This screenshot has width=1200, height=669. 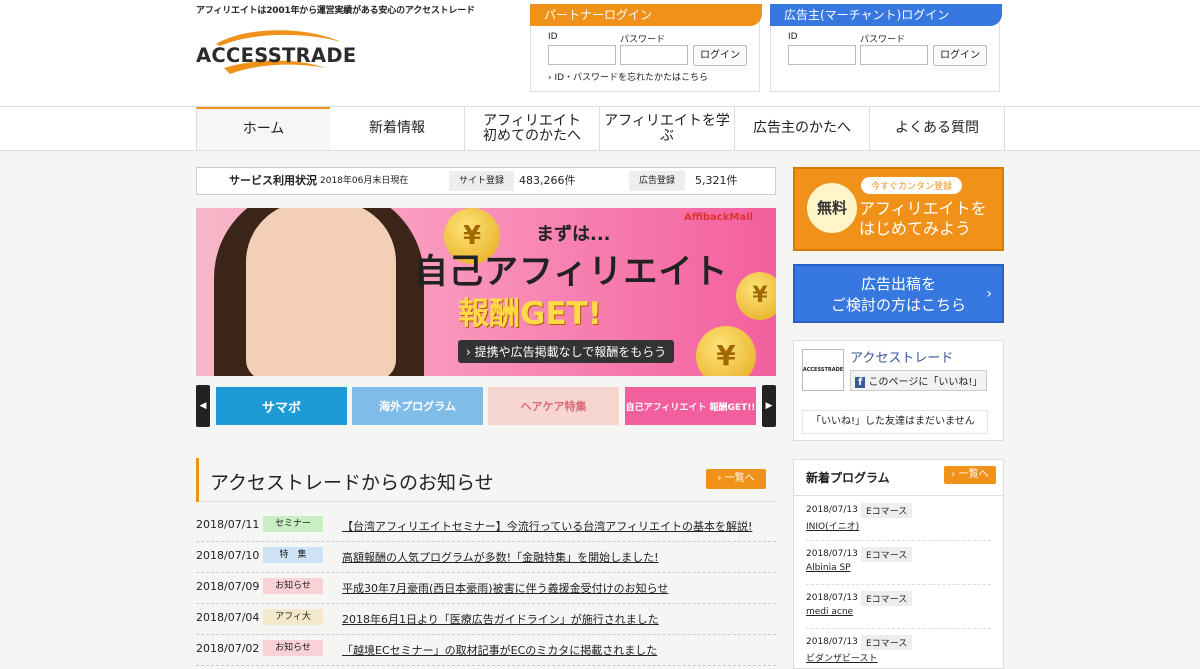 What do you see at coordinates (532, 128) in the screenshot?
I see `nav-beginners: アフィリエイト 初めてのかたへ` at bounding box center [532, 128].